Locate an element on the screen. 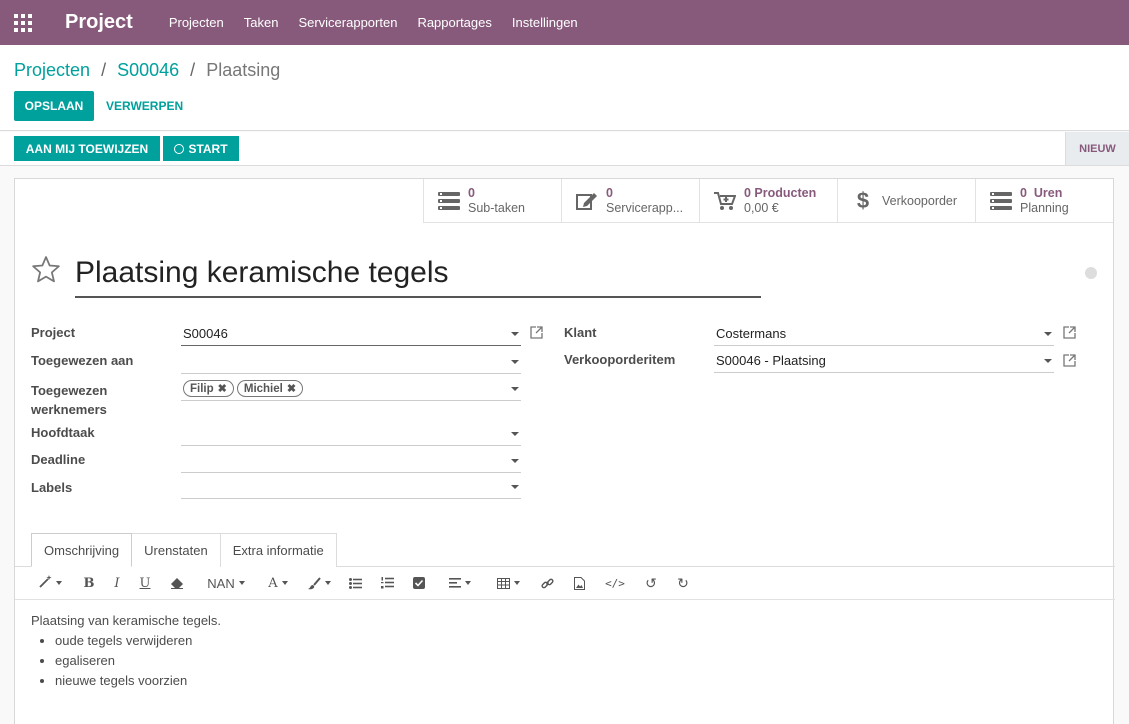 This screenshot has height=724, width=1129. breadcrumb-project: S00046 is located at coordinates (148, 70).